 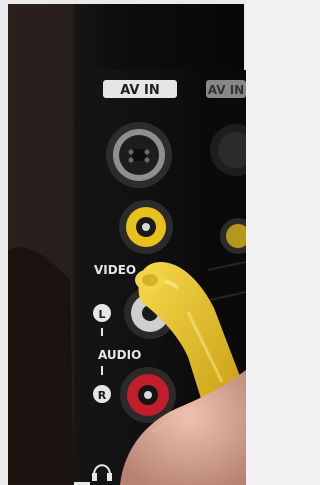 What do you see at coordinates (226, 90) in the screenshot?
I see `av-in-side-label: AV IN` at bounding box center [226, 90].